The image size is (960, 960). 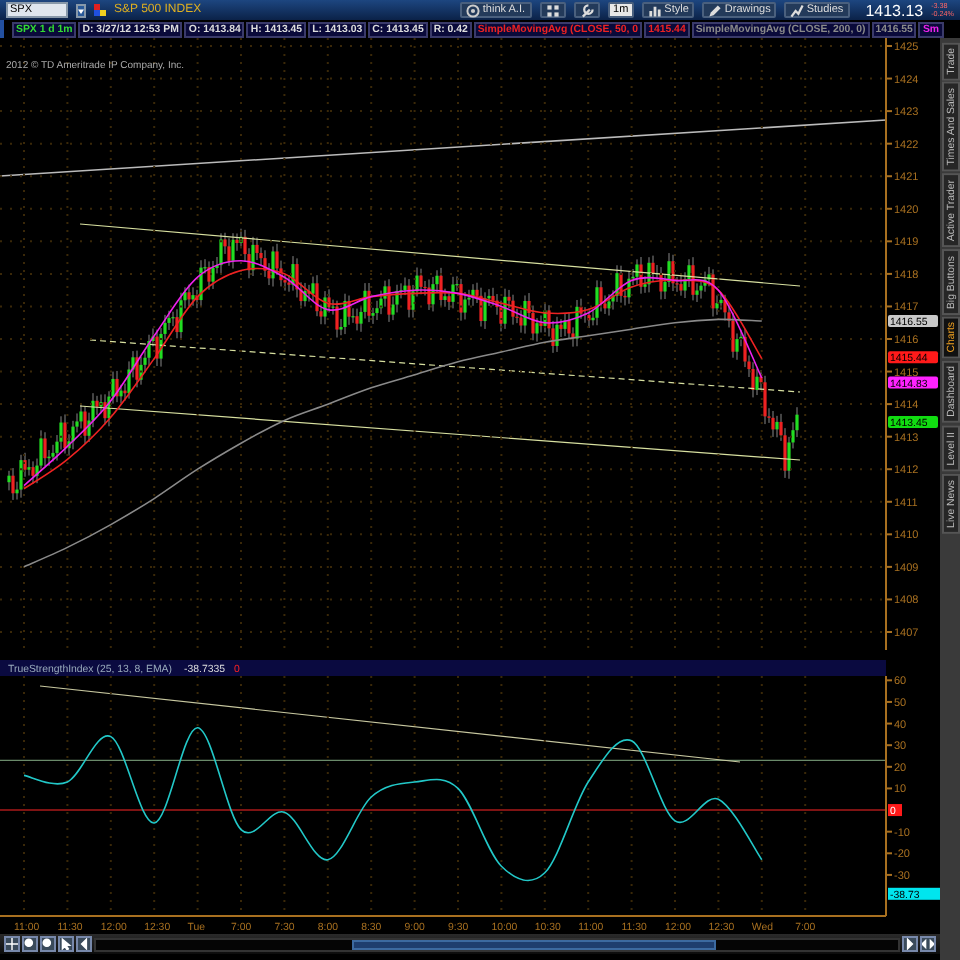 I want to click on crosshair-button, so click(x=12, y=944).